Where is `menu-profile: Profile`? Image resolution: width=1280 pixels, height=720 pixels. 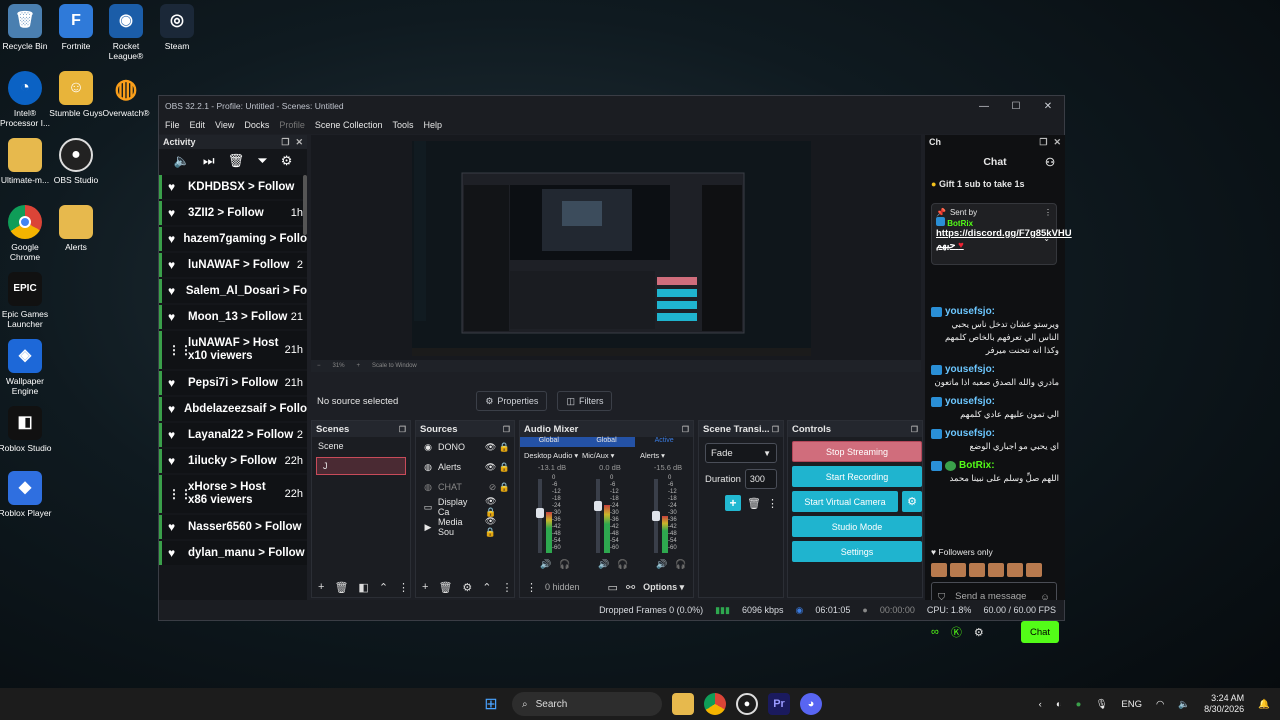 menu-profile: Profile is located at coordinates (292, 125).